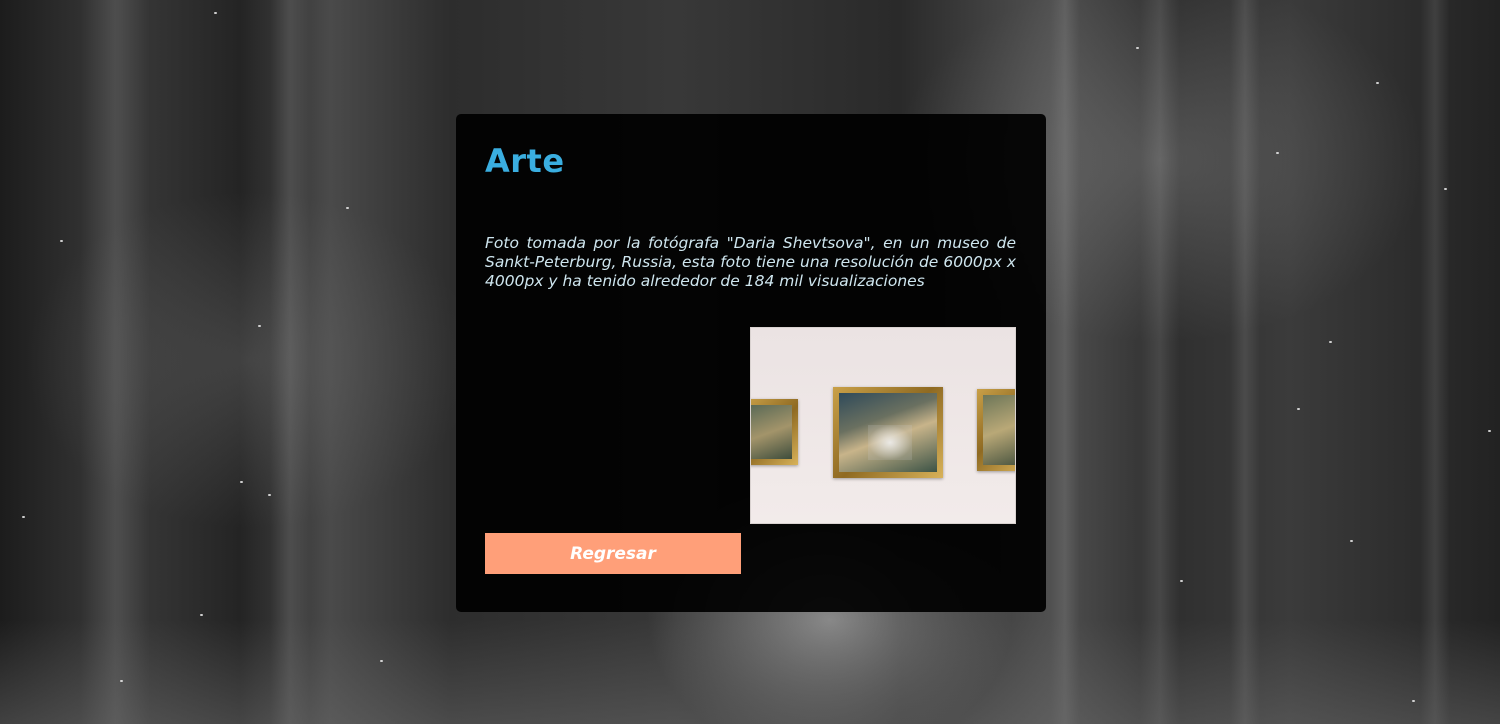 The width and height of the screenshot is (1500, 724). Describe the element at coordinates (750, 672) in the screenshot. I see `background-floor` at that location.